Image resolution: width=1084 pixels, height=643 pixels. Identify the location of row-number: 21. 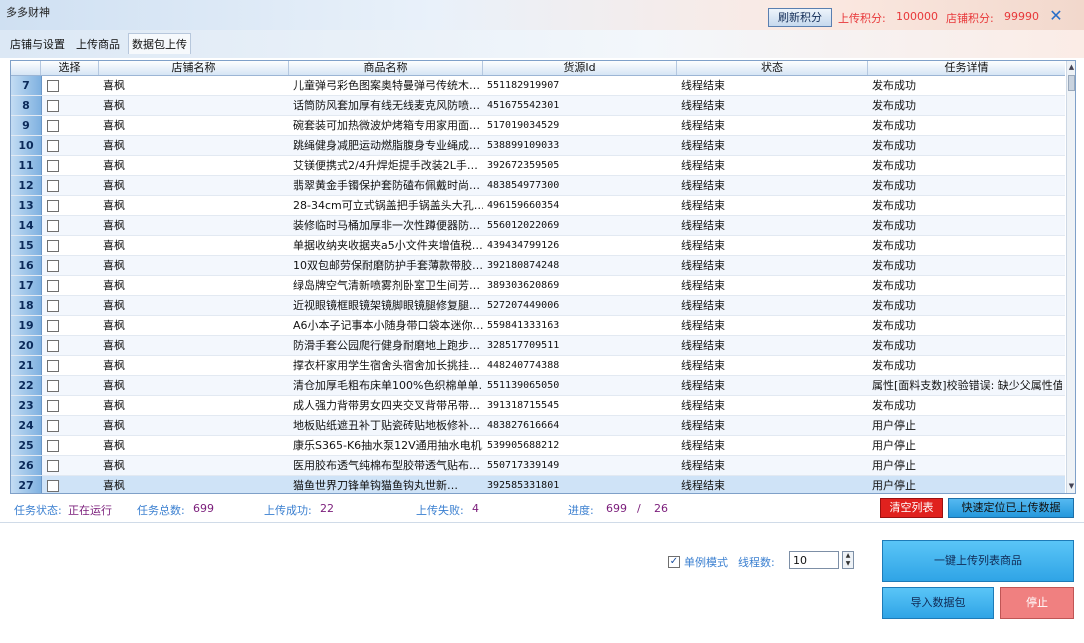
(26, 365).